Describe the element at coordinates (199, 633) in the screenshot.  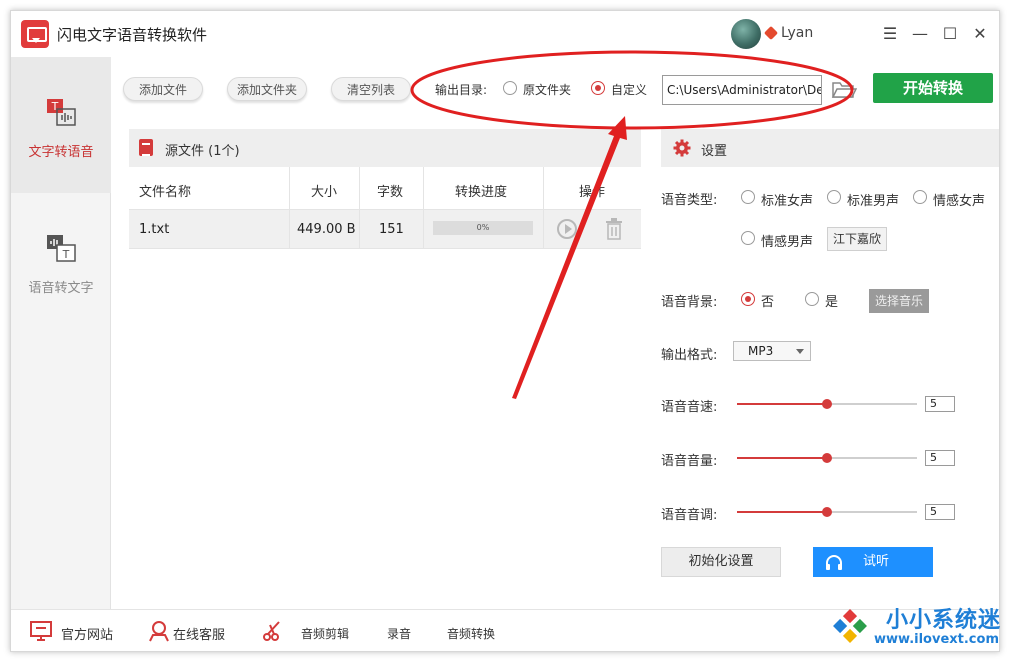
I see `online-service-link: 在线客服` at that location.